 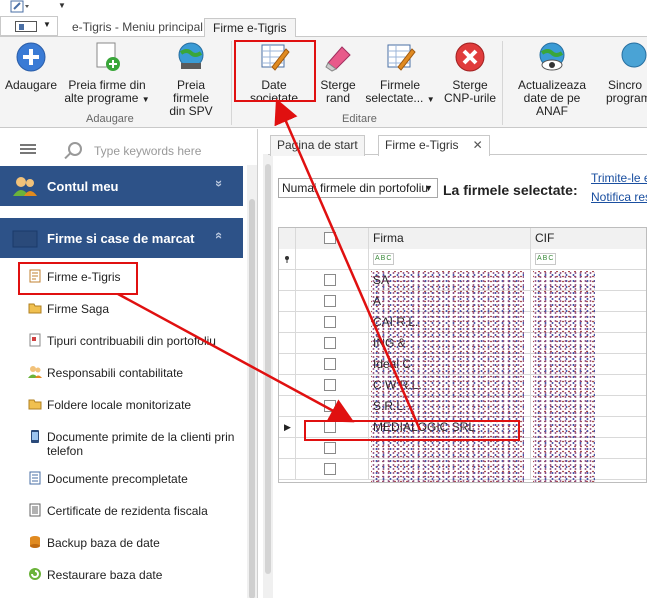 I want to click on annotation-box-date-societate, so click(x=275, y=71).